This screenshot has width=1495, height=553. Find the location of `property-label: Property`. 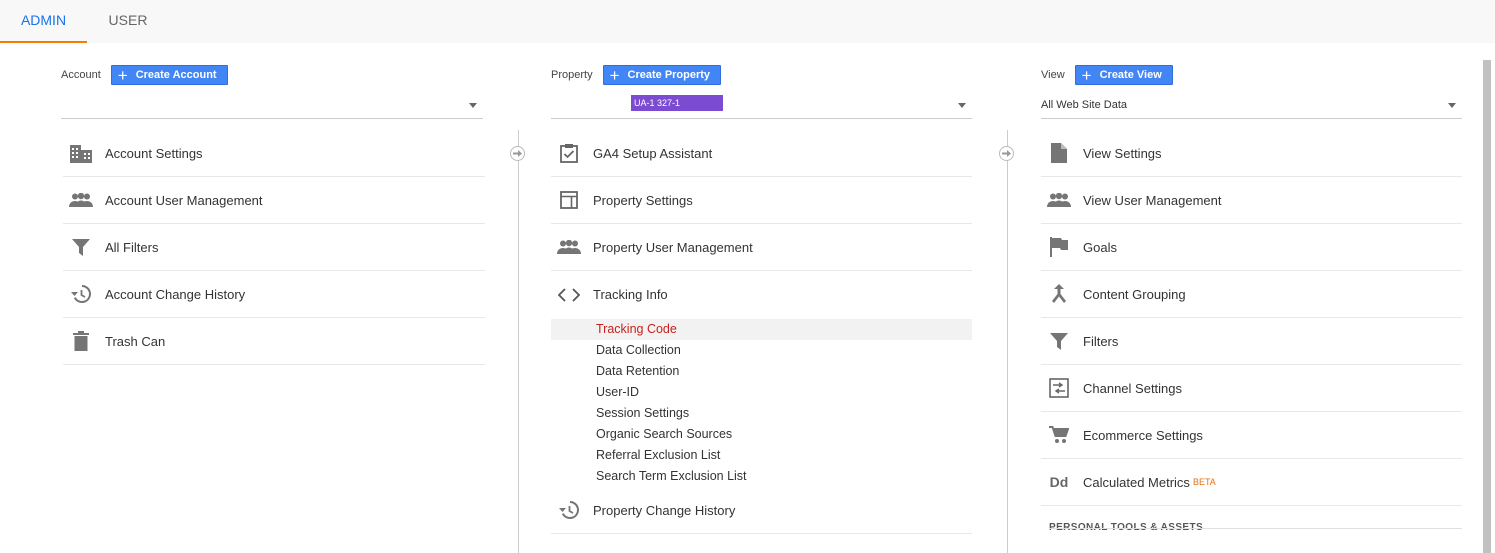

property-label: Property is located at coordinates (572, 75).